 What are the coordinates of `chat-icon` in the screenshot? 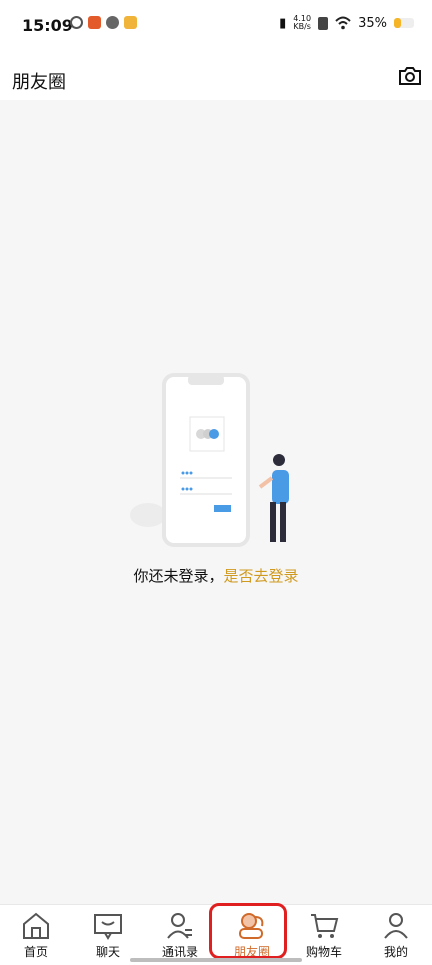 It's located at (108, 927).